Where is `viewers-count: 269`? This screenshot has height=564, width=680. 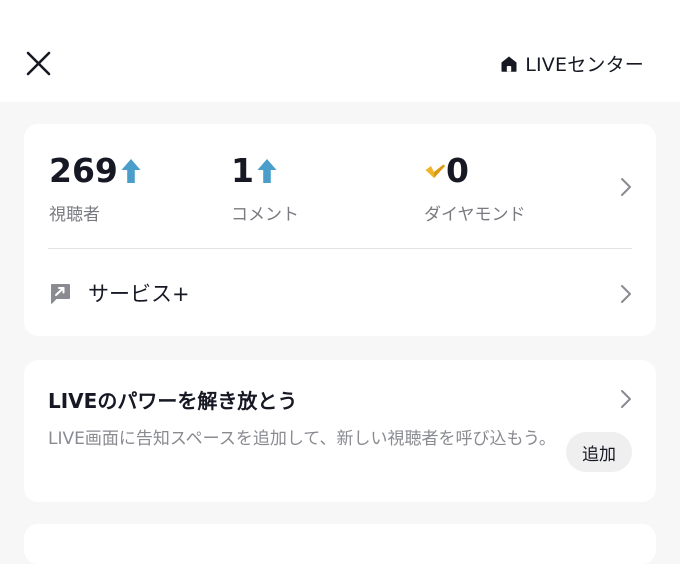
viewers-count: 269 is located at coordinates (83, 170).